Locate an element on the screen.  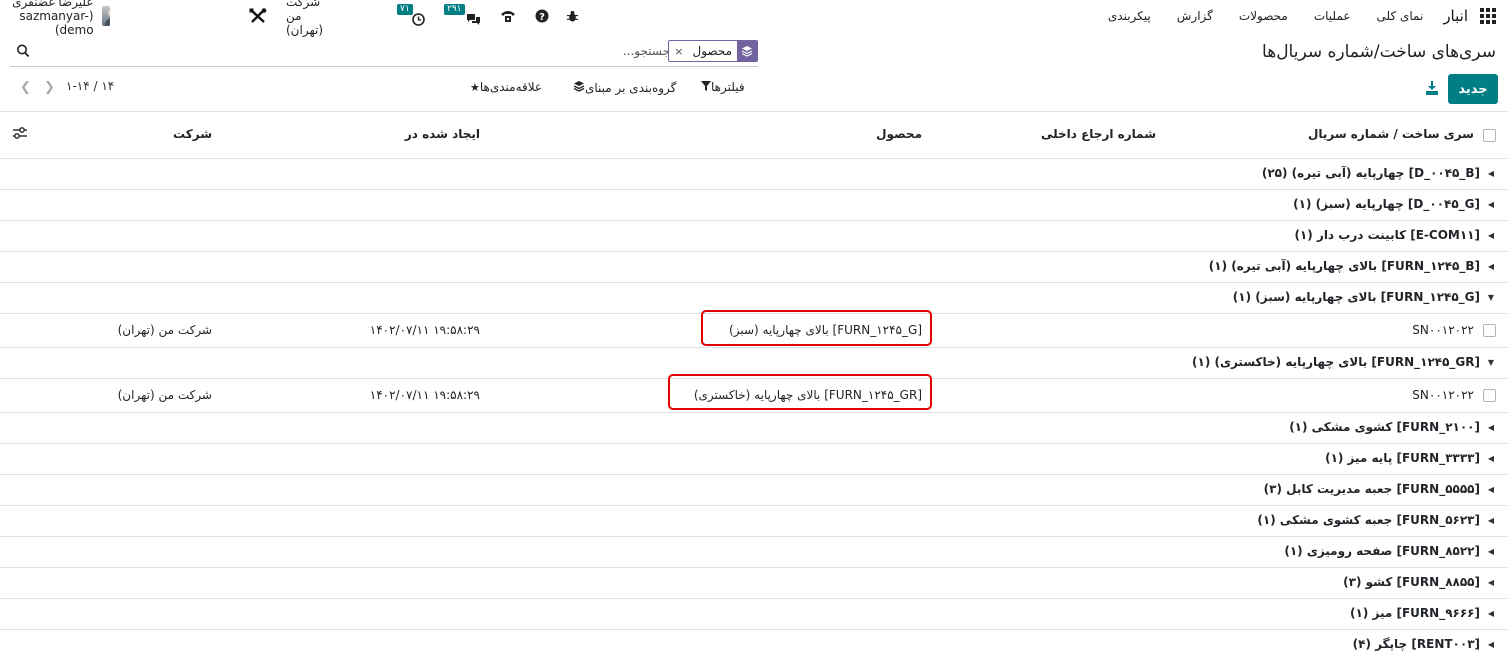
col-lot: سری ساخت / شماره سریال is located at coordinates (1391, 134).